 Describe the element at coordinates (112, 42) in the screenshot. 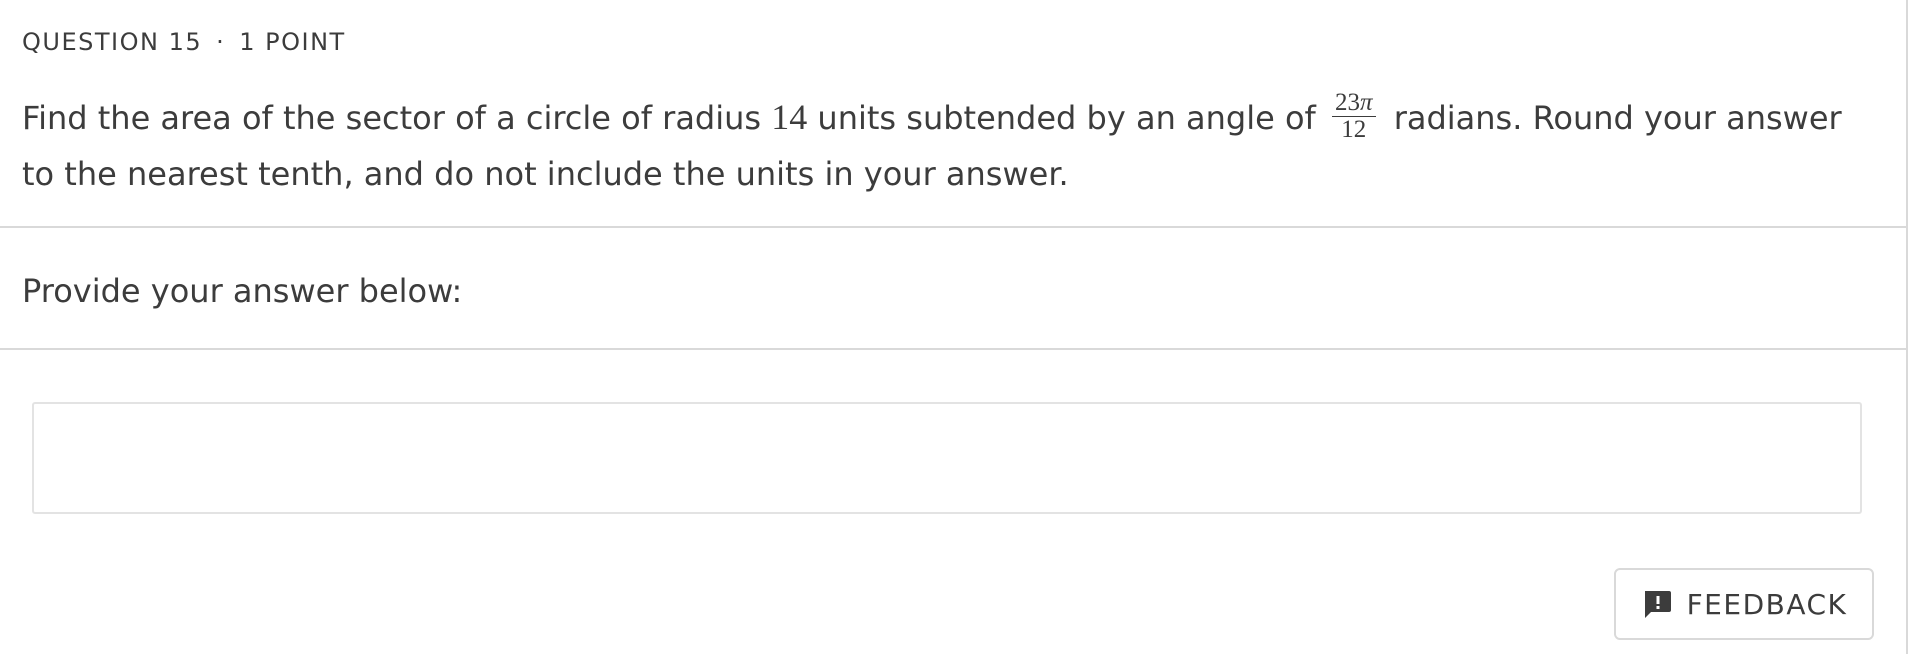

I see `question-number: QUESTION 15` at that location.